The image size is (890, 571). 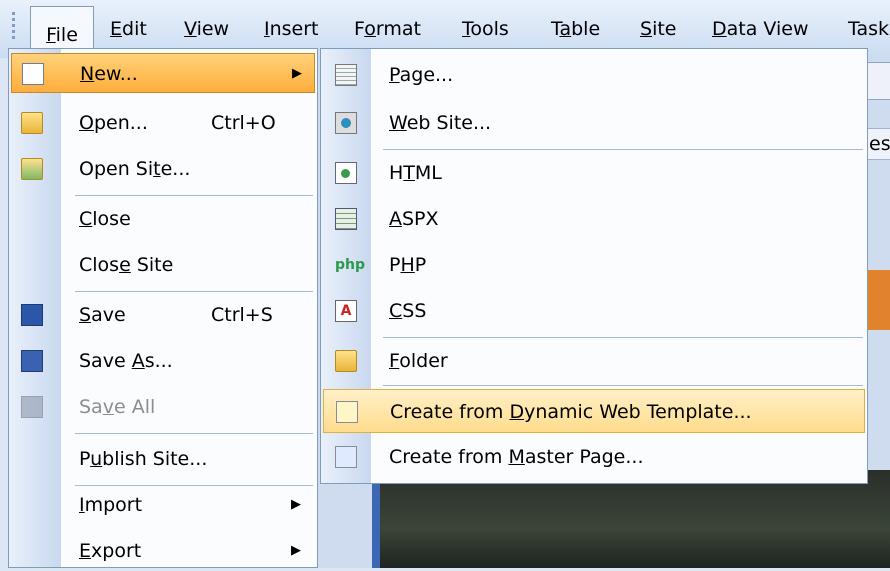 I want to click on file-new-item: New... ▶, so click(x=163, y=73).